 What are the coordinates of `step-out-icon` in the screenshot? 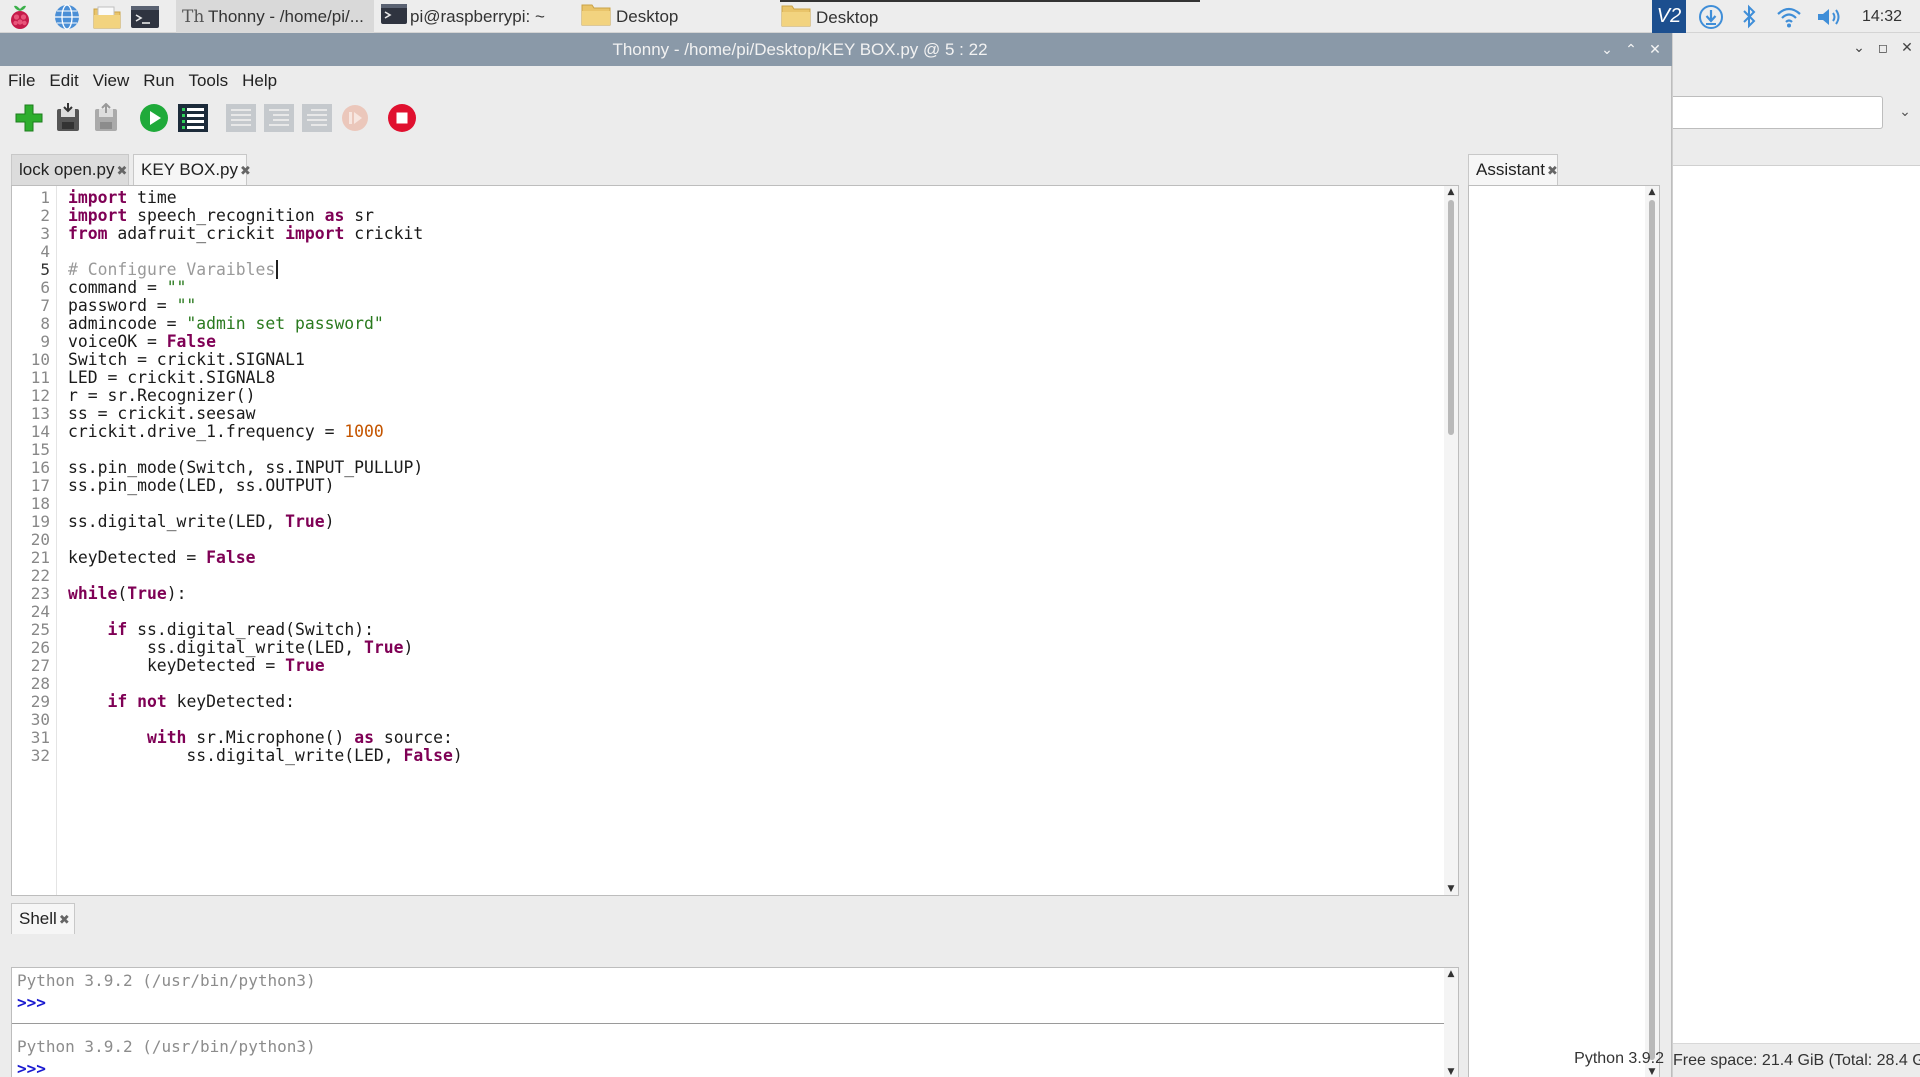 It's located at (317, 118).